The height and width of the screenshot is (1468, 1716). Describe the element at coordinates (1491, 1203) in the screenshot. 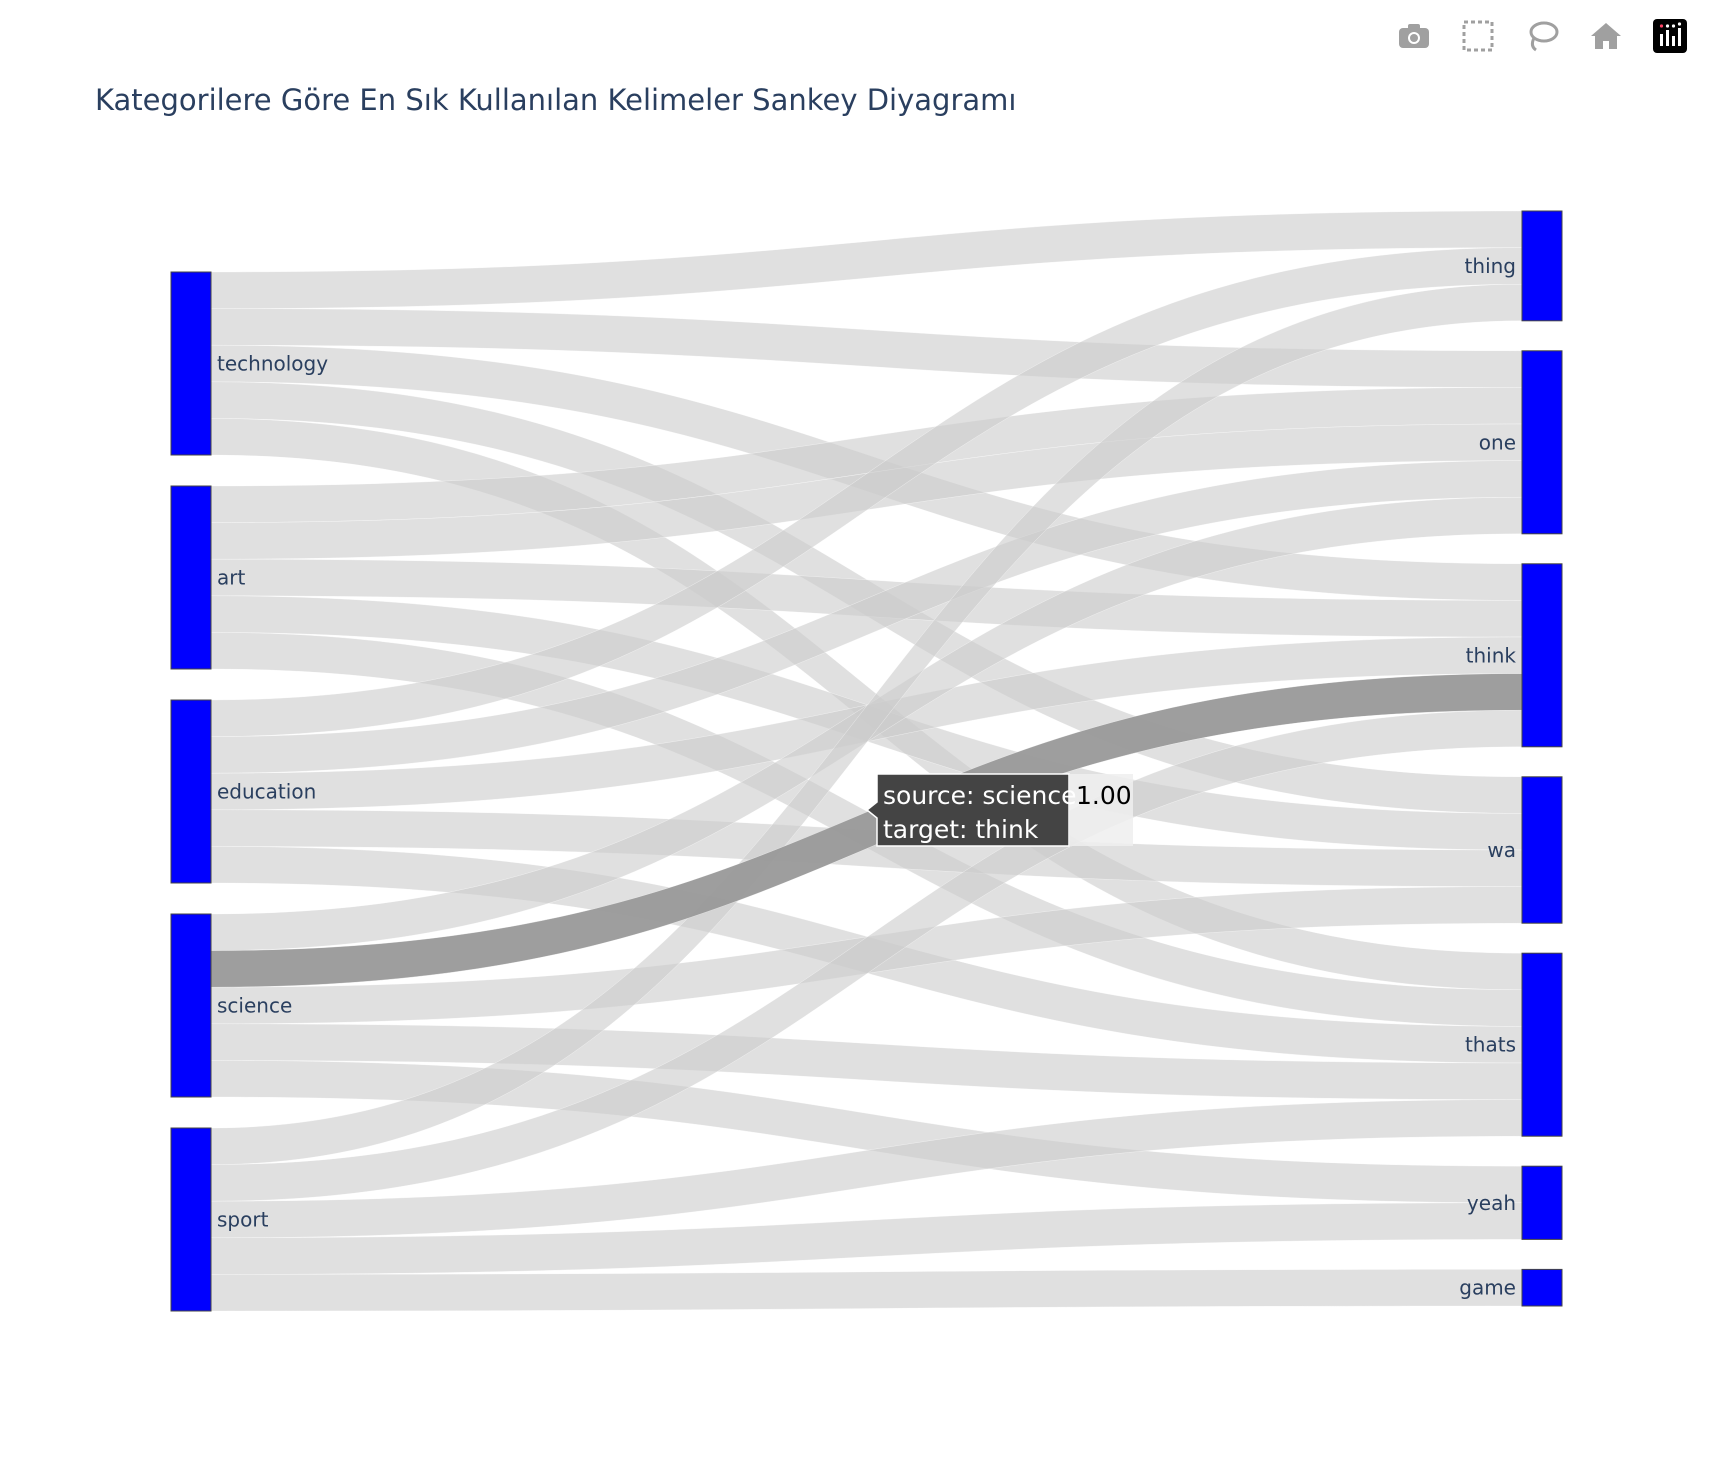

I see `node-label-yeah: yeah` at that location.